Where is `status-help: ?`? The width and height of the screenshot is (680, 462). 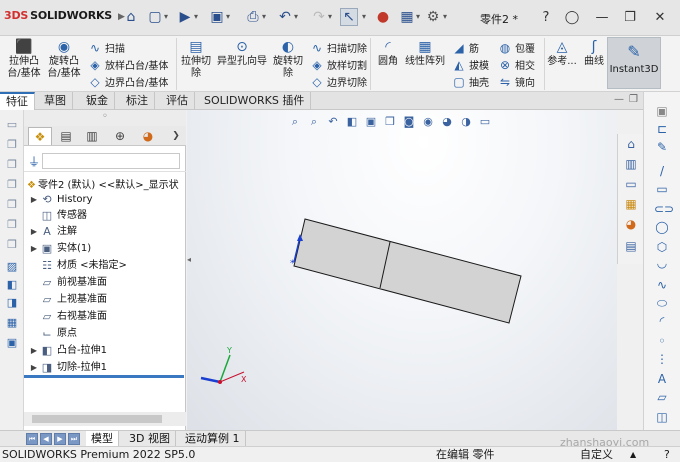 status-help: ? is located at coordinates (667, 454).